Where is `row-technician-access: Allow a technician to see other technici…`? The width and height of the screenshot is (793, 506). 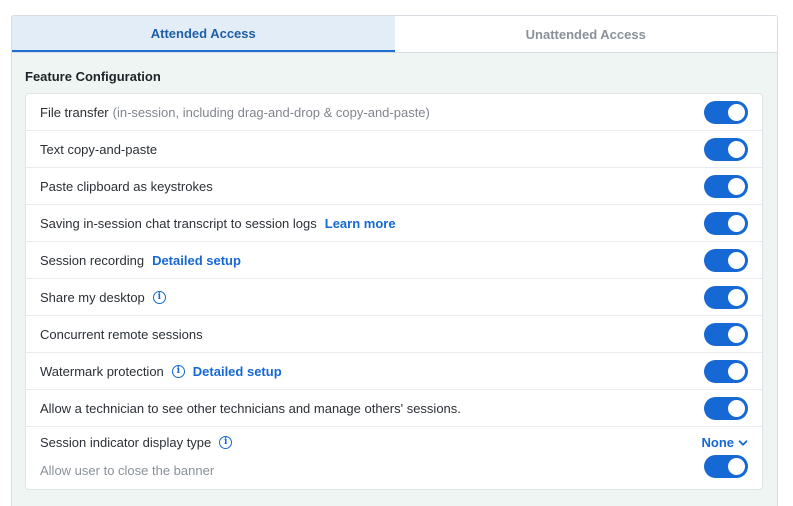 row-technician-access: Allow a technician to see other technici… is located at coordinates (394, 408).